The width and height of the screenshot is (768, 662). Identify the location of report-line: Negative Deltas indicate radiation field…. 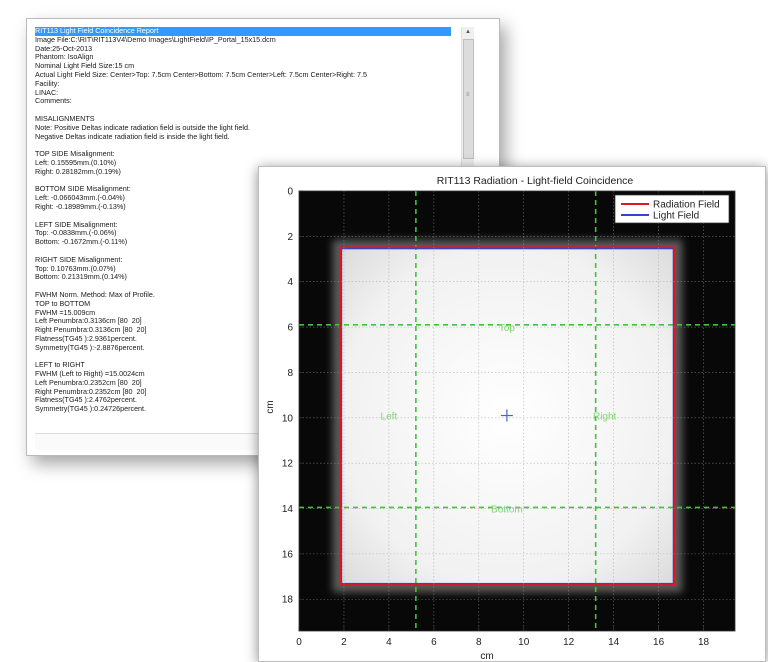
(247, 137).